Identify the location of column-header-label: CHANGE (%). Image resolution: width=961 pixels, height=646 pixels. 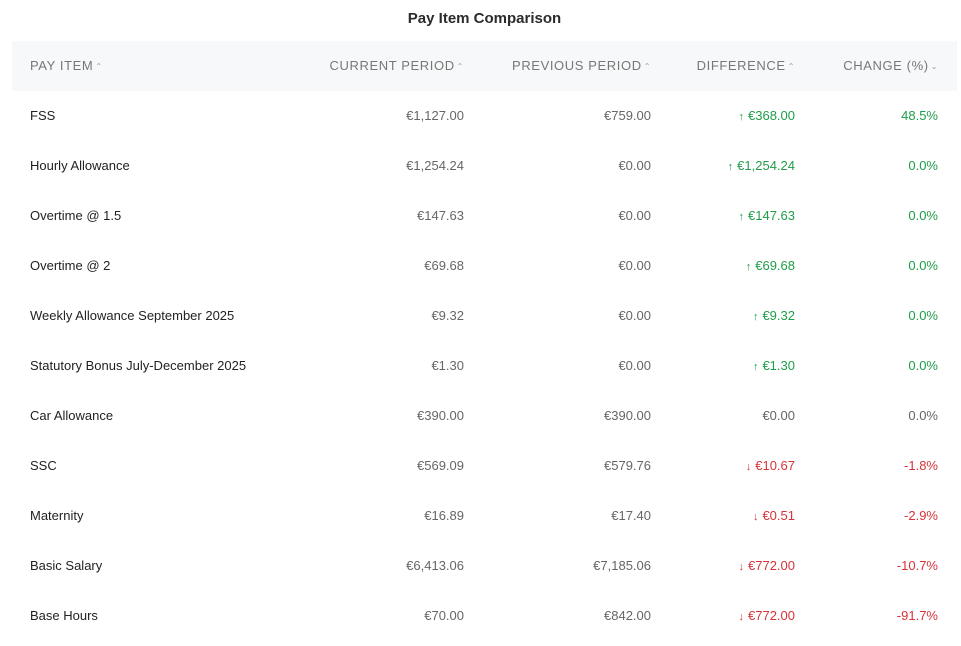
(886, 65).